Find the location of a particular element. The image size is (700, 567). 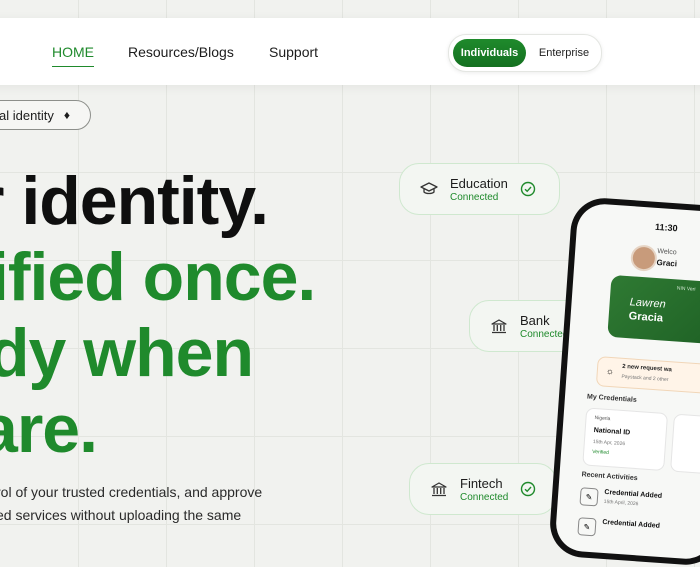

credential-country: Nigeria is located at coordinates (602, 419).